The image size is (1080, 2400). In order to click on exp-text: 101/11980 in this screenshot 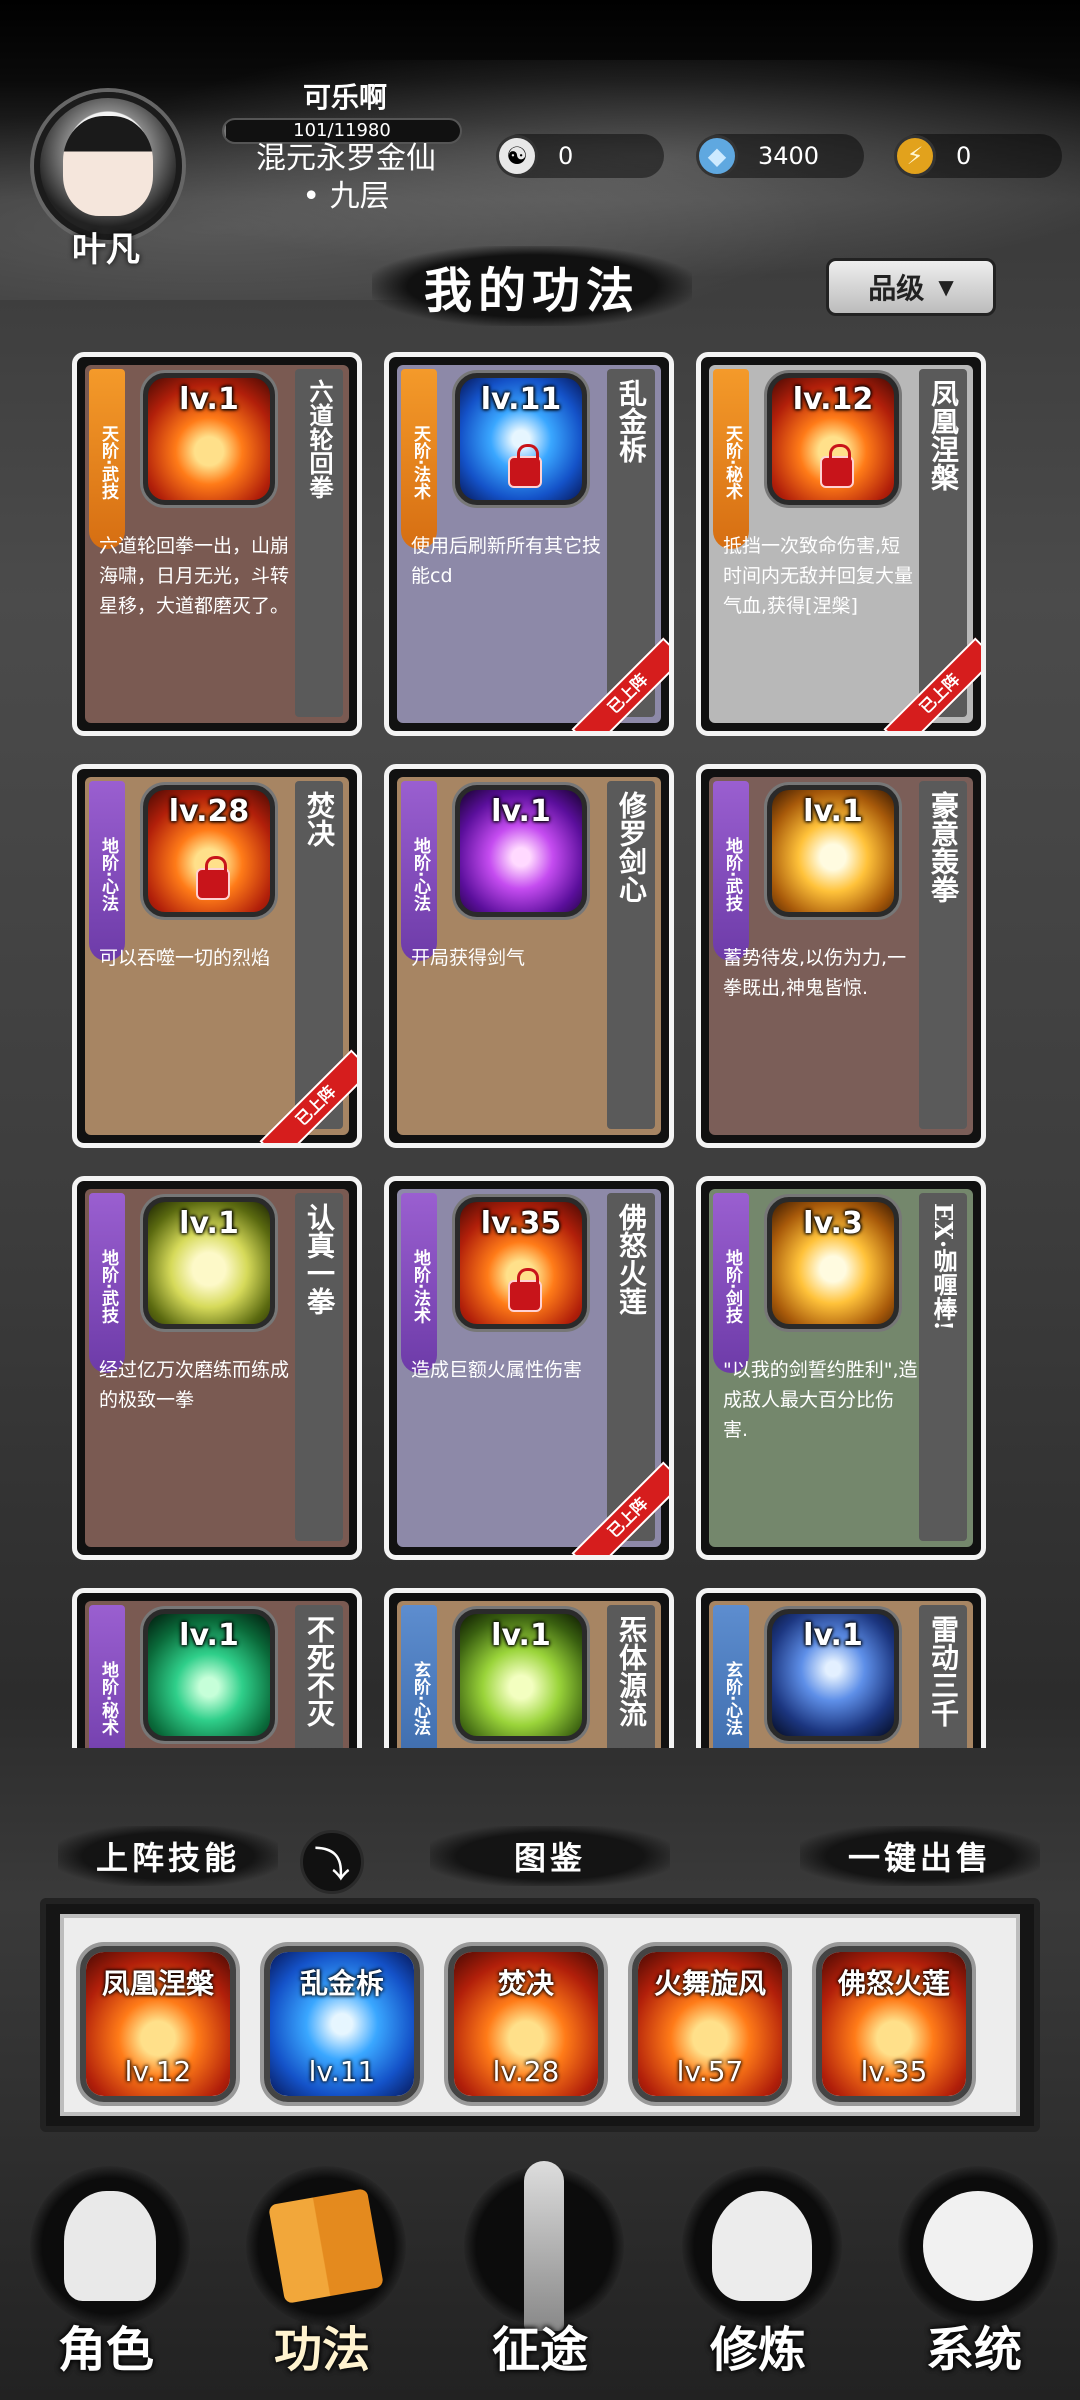, I will do `click(342, 130)`.